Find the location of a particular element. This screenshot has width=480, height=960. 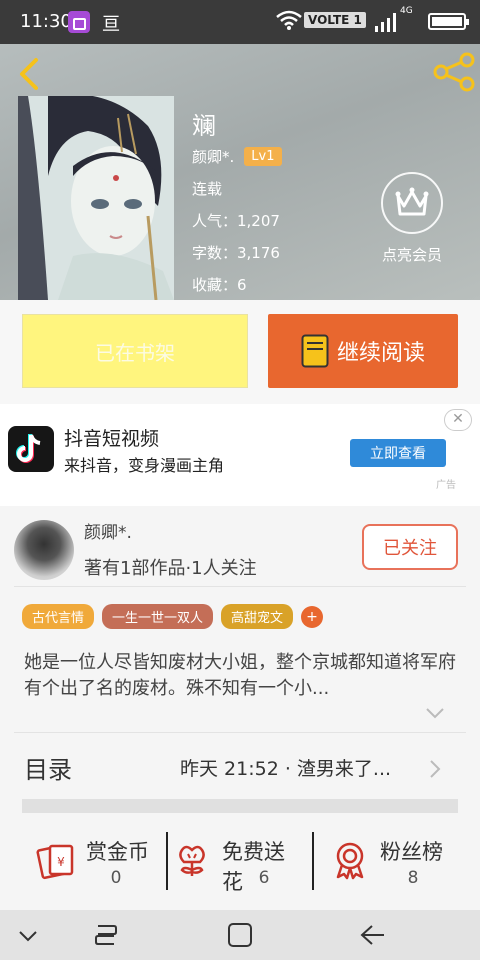

fan-ranking-label: 粉丝榜 is located at coordinates (411, 852).